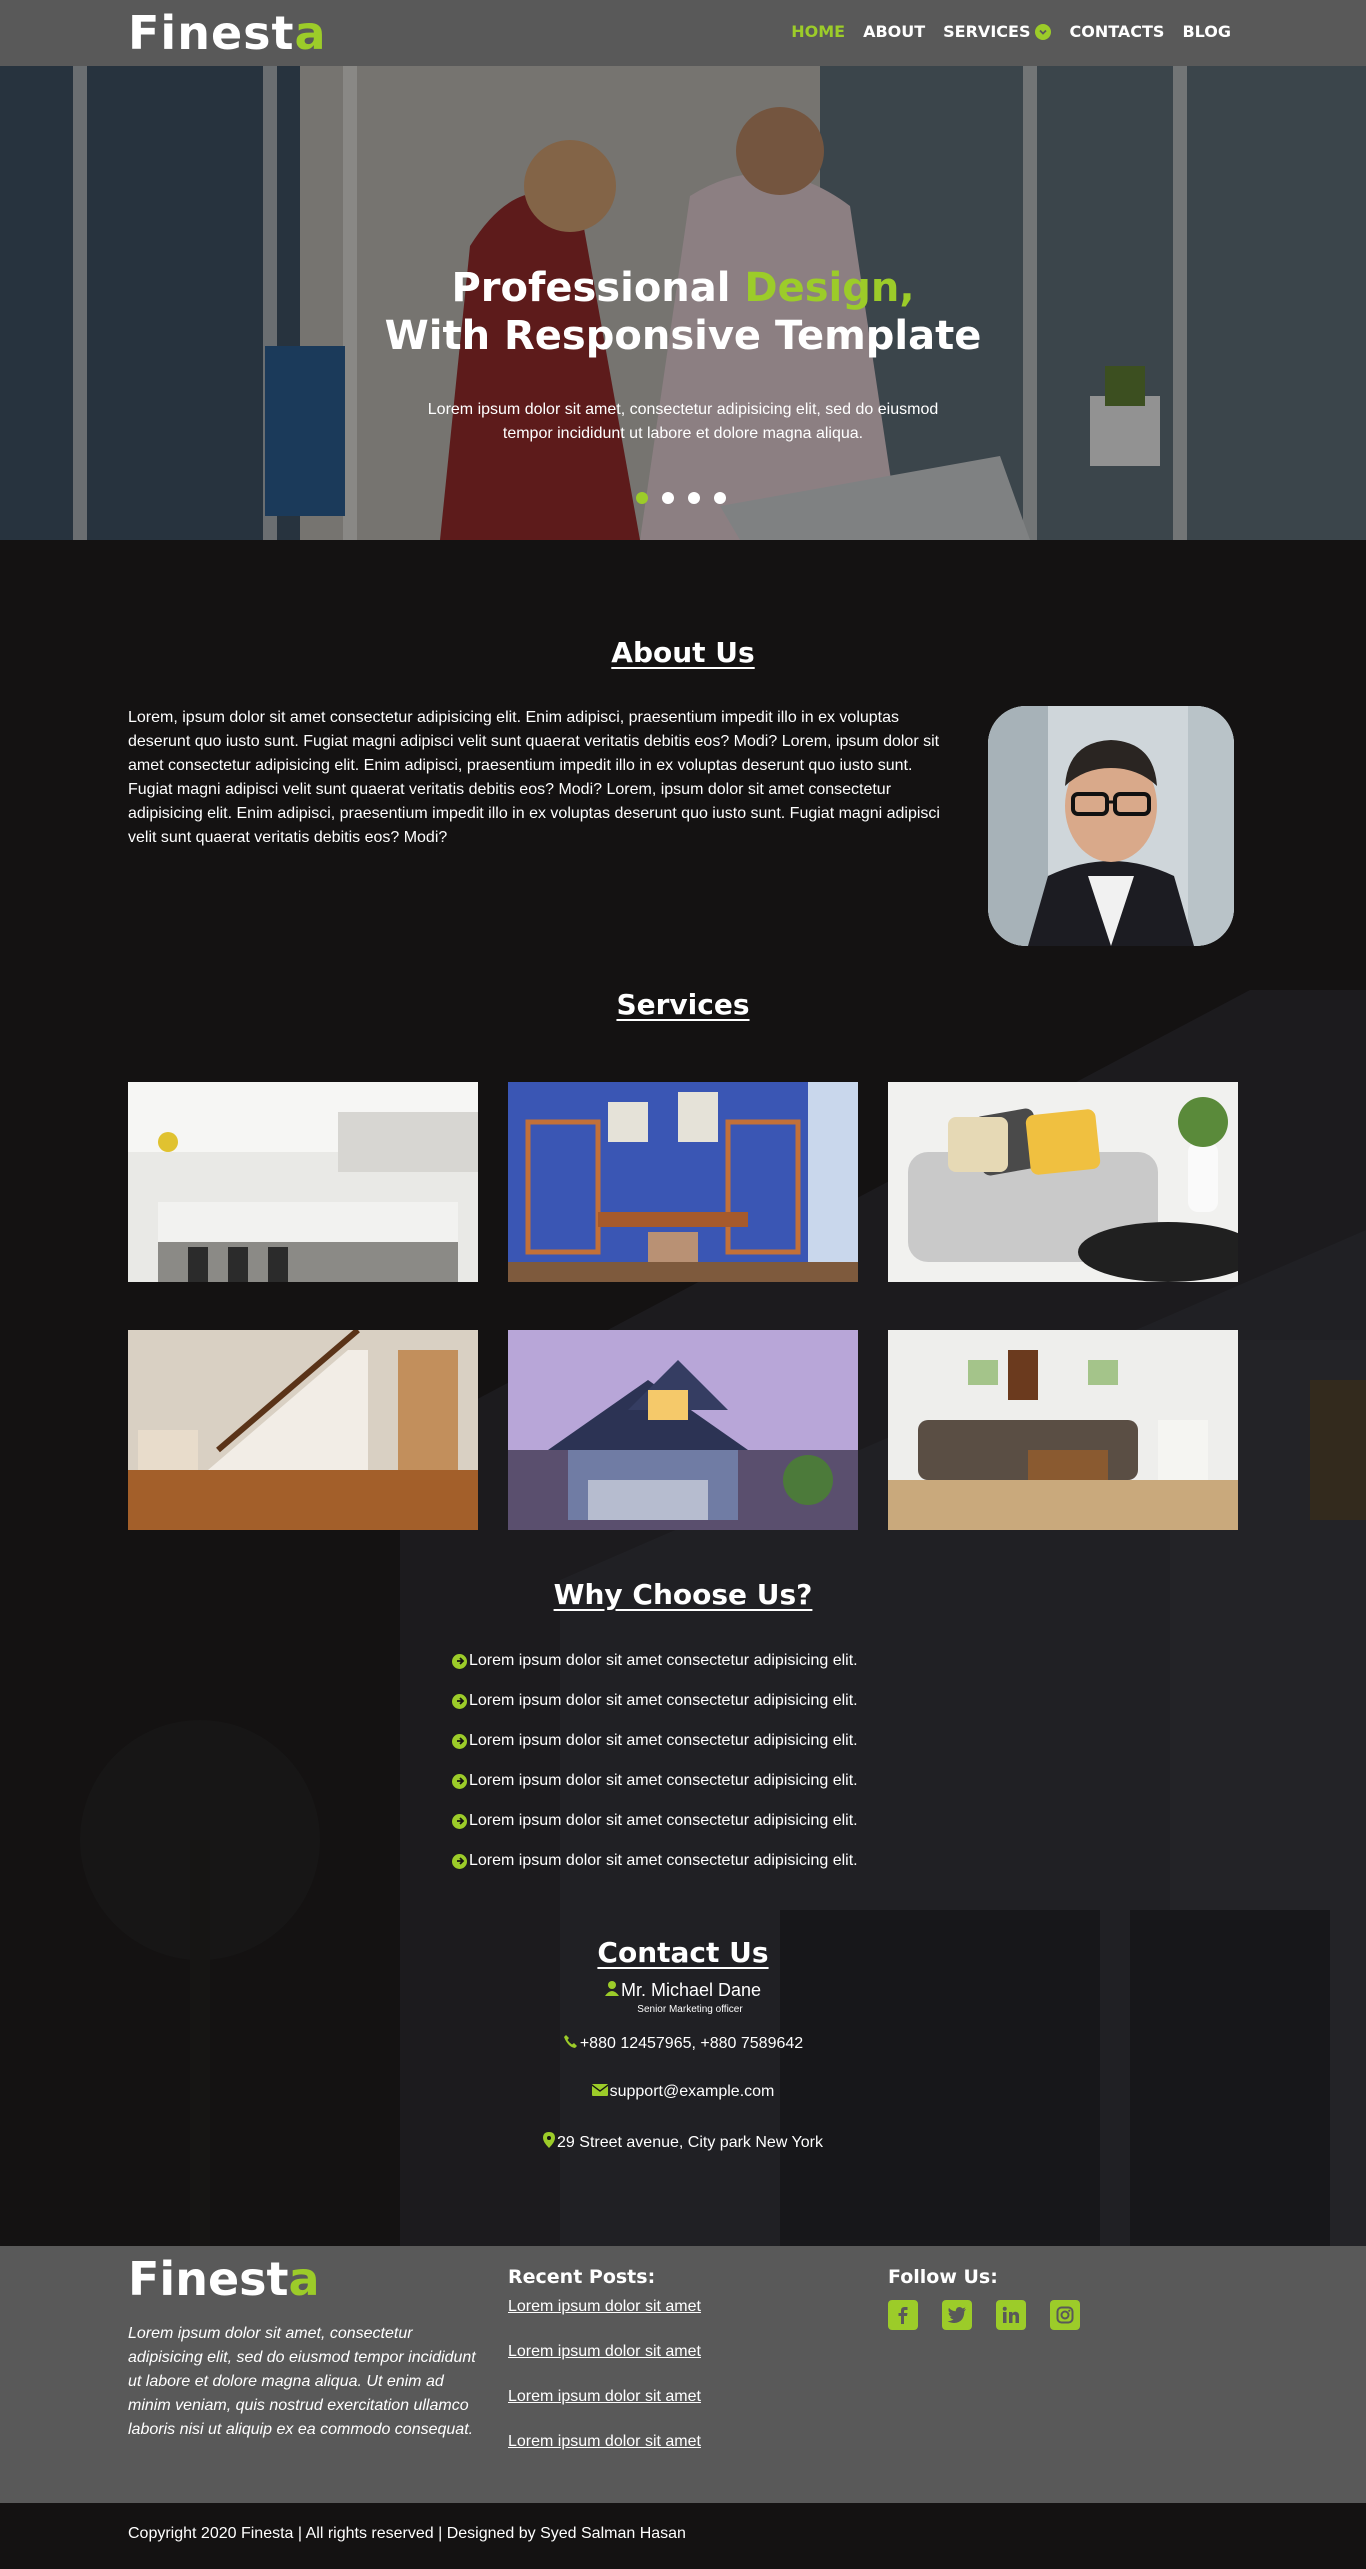 This screenshot has height=2569, width=1366. I want to click on nav-home: HOME, so click(818, 31).